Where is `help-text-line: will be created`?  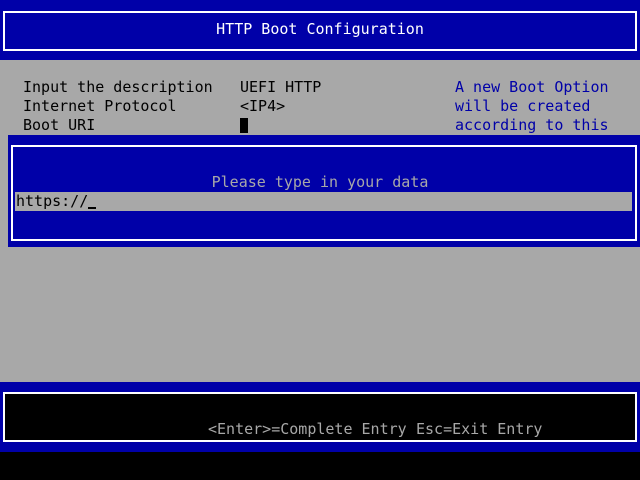
help-text-line: will be created is located at coordinates (523, 106).